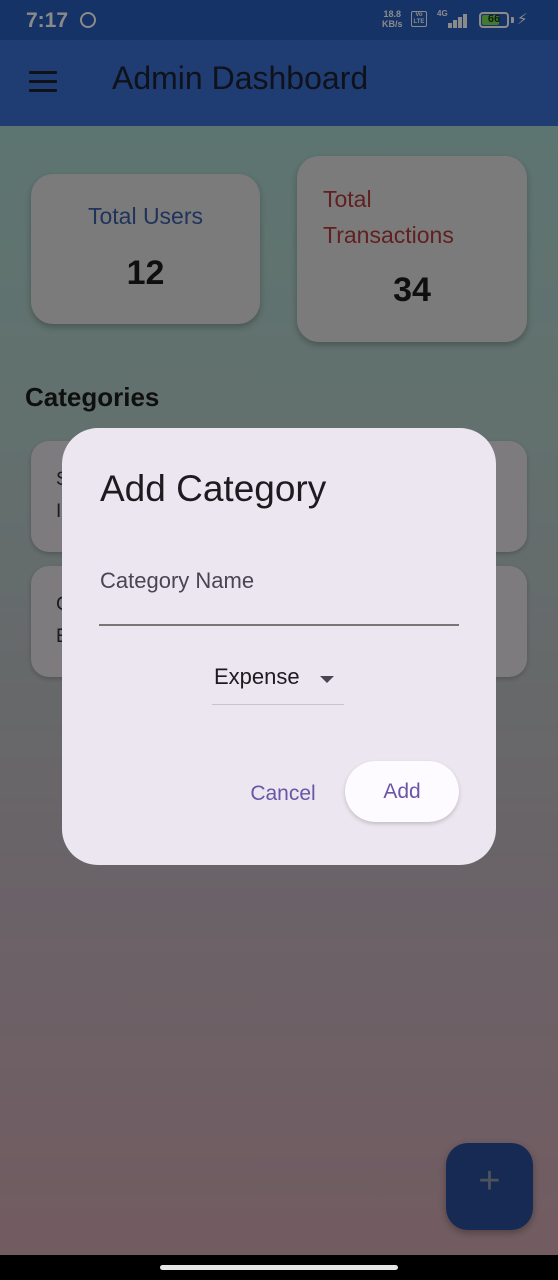  I want to click on gesture-nav-bar, so click(279, 1267).